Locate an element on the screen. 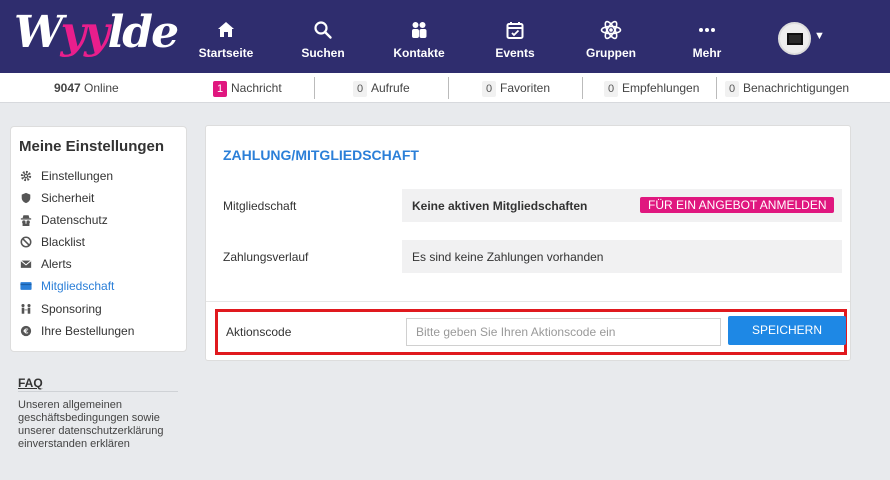 The image size is (890, 480). sidebar-item-ihre-bestellungen: € Ihre Bestellungen is located at coordinates (101, 331).